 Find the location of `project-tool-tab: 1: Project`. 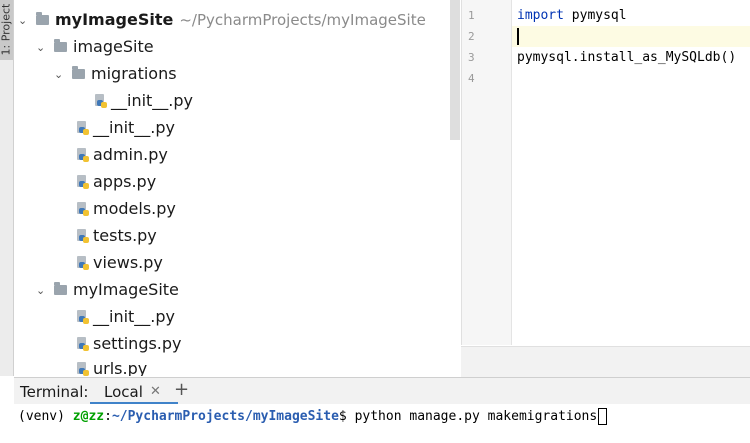

project-tool-tab: 1: Project is located at coordinates (6, 30).